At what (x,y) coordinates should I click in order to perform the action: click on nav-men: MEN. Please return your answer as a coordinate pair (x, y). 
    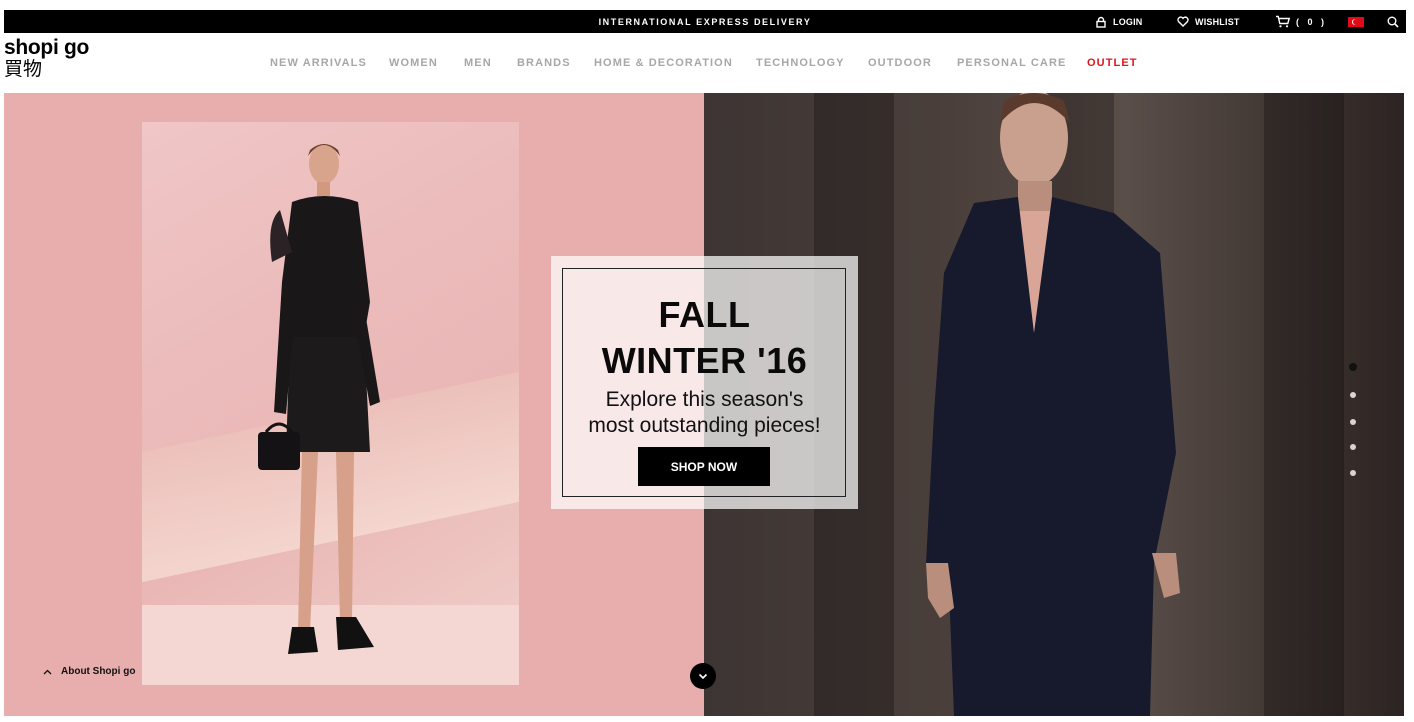
    Looking at the image, I should click on (478, 63).